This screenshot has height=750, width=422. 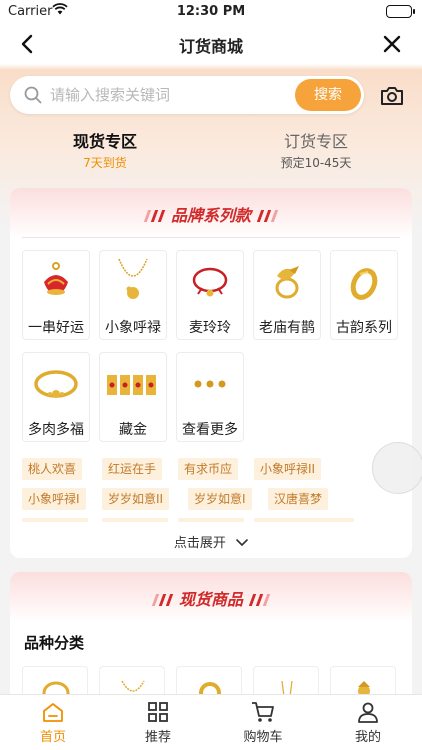 I want to click on series-tag: 小象呼禄II, so click(x=288, y=469).